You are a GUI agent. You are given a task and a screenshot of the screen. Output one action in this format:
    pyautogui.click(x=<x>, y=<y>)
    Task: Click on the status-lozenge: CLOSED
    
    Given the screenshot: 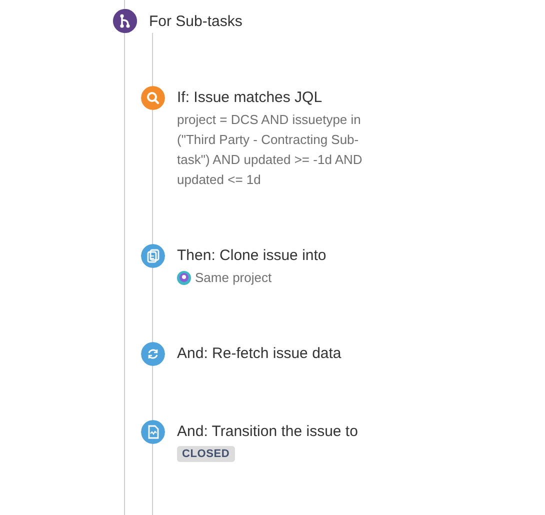 What is the action you would take?
    pyautogui.click(x=206, y=454)
    